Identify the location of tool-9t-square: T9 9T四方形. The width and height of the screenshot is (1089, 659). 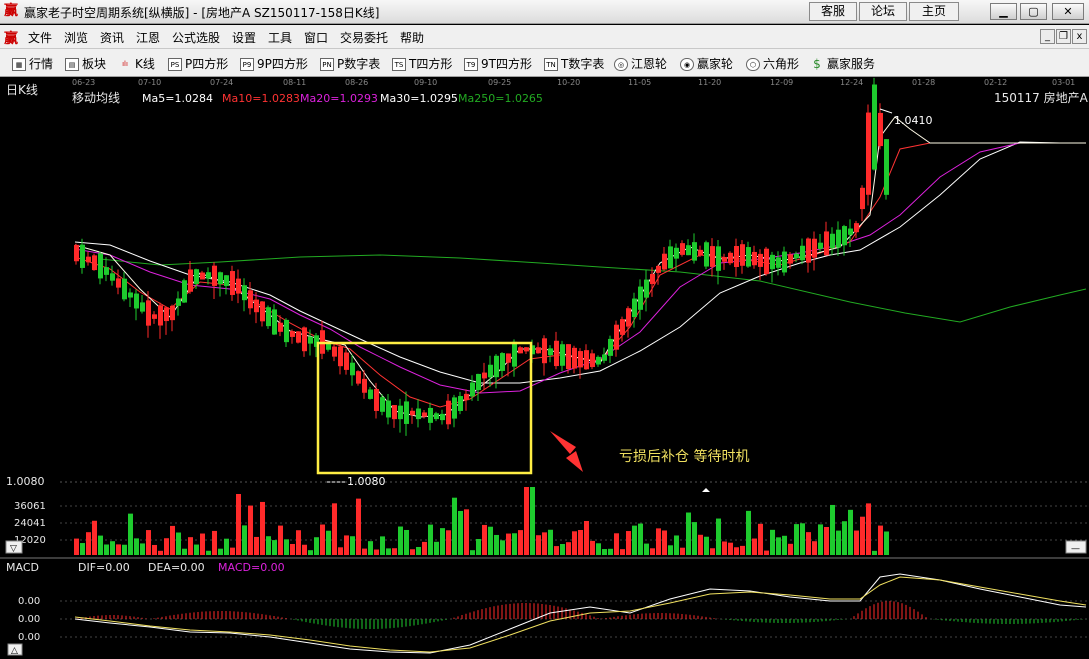
(498, 63).